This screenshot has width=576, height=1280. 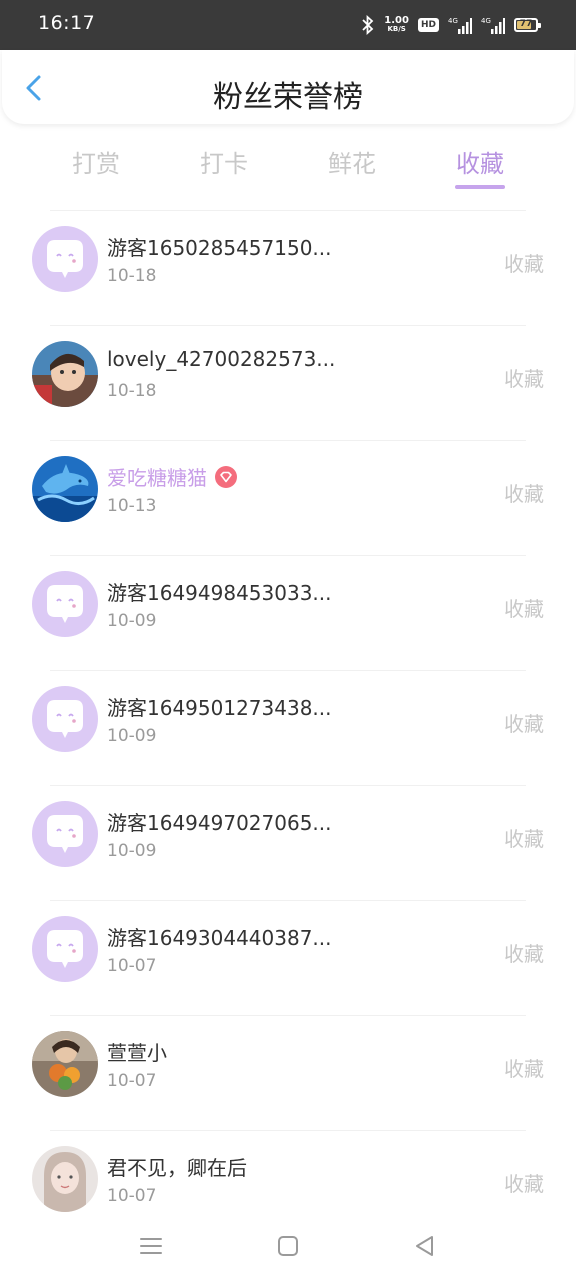 I want to click on list-item: 游客1649497027065... 10-09 收藏, so click(x=288, y=842).